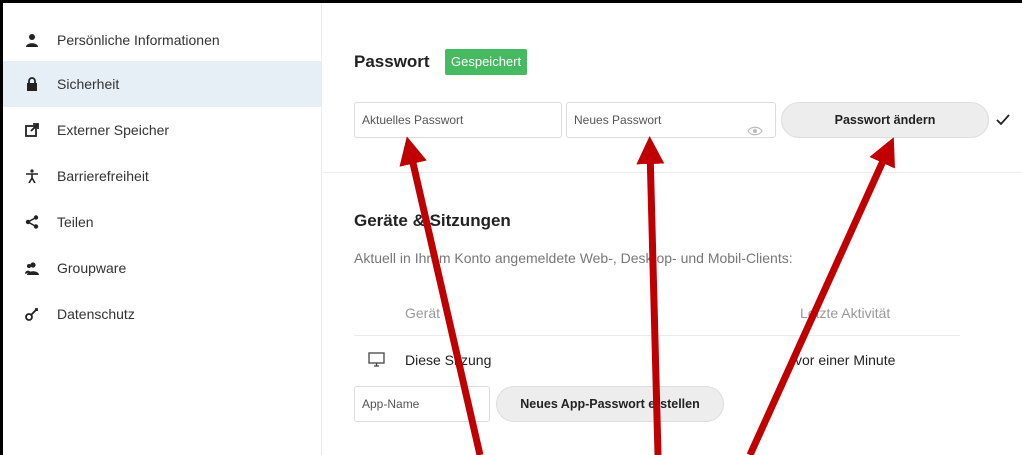 The image size is (1022, 455). I want to click on eye-icon, so click(755, 125).